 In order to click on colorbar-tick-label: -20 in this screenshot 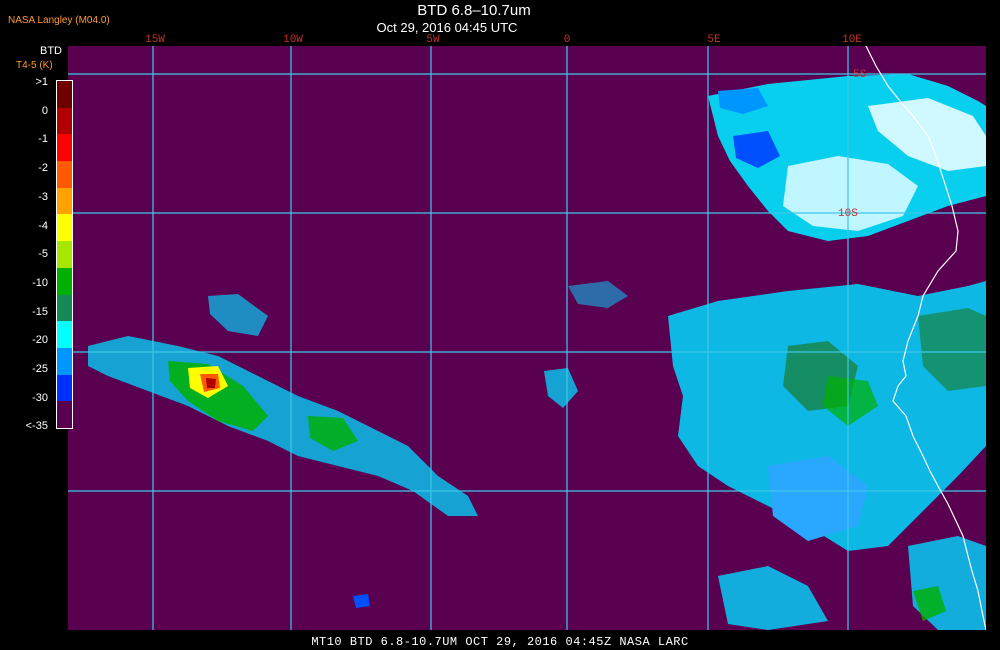, I will do `click(40, 340)`.